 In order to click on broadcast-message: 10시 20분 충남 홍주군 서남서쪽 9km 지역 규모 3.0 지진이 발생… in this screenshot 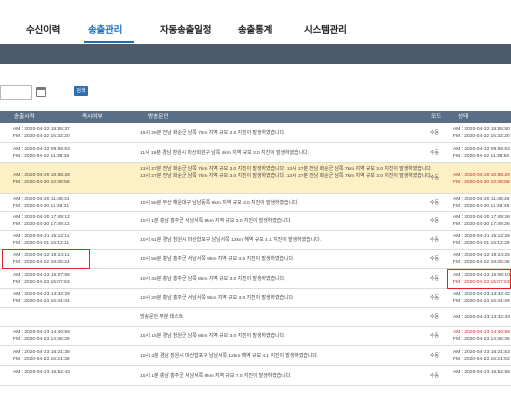, I will do `click(217, 298)`.